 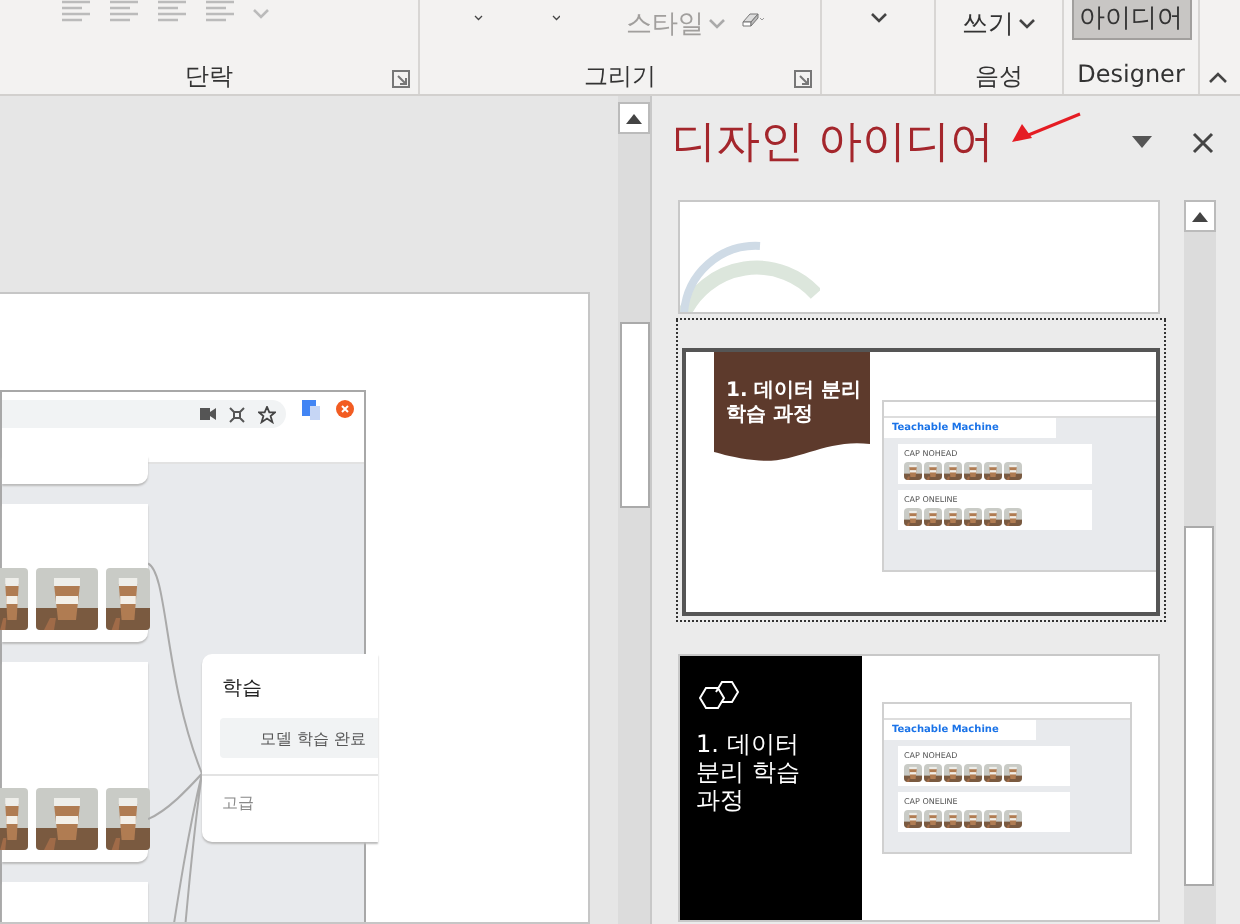 I want to click on block-icon, so click(x=345, y=409).